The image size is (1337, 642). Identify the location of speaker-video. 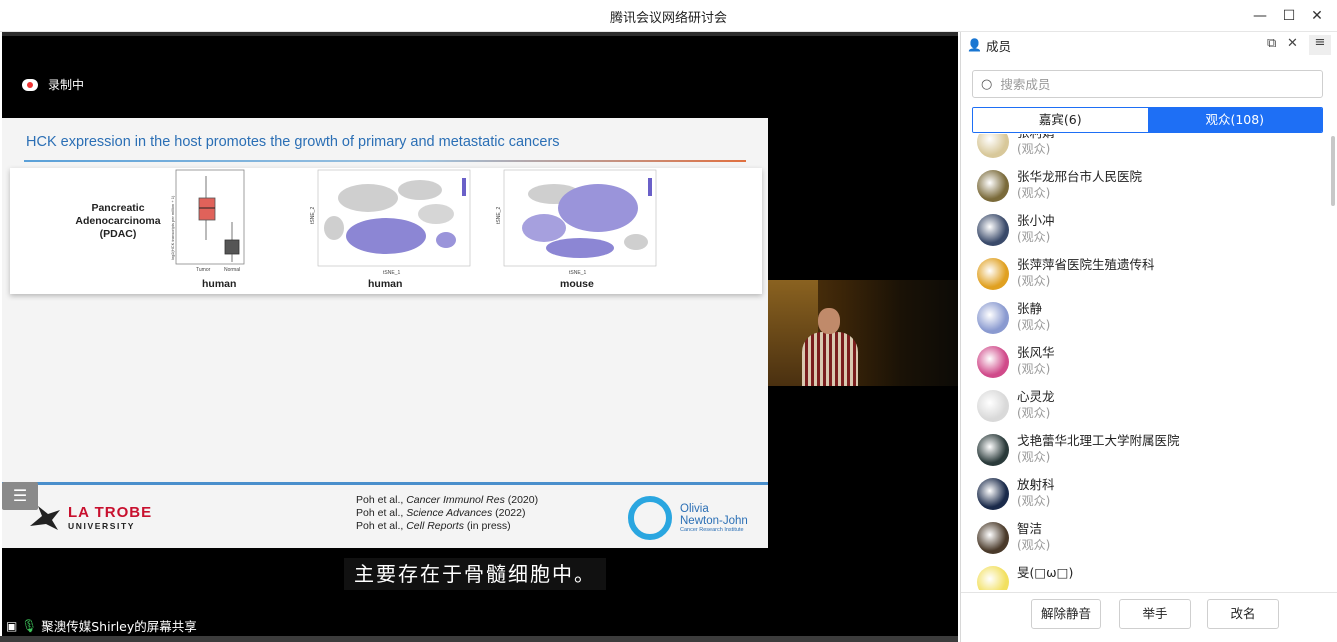
(863, 333).